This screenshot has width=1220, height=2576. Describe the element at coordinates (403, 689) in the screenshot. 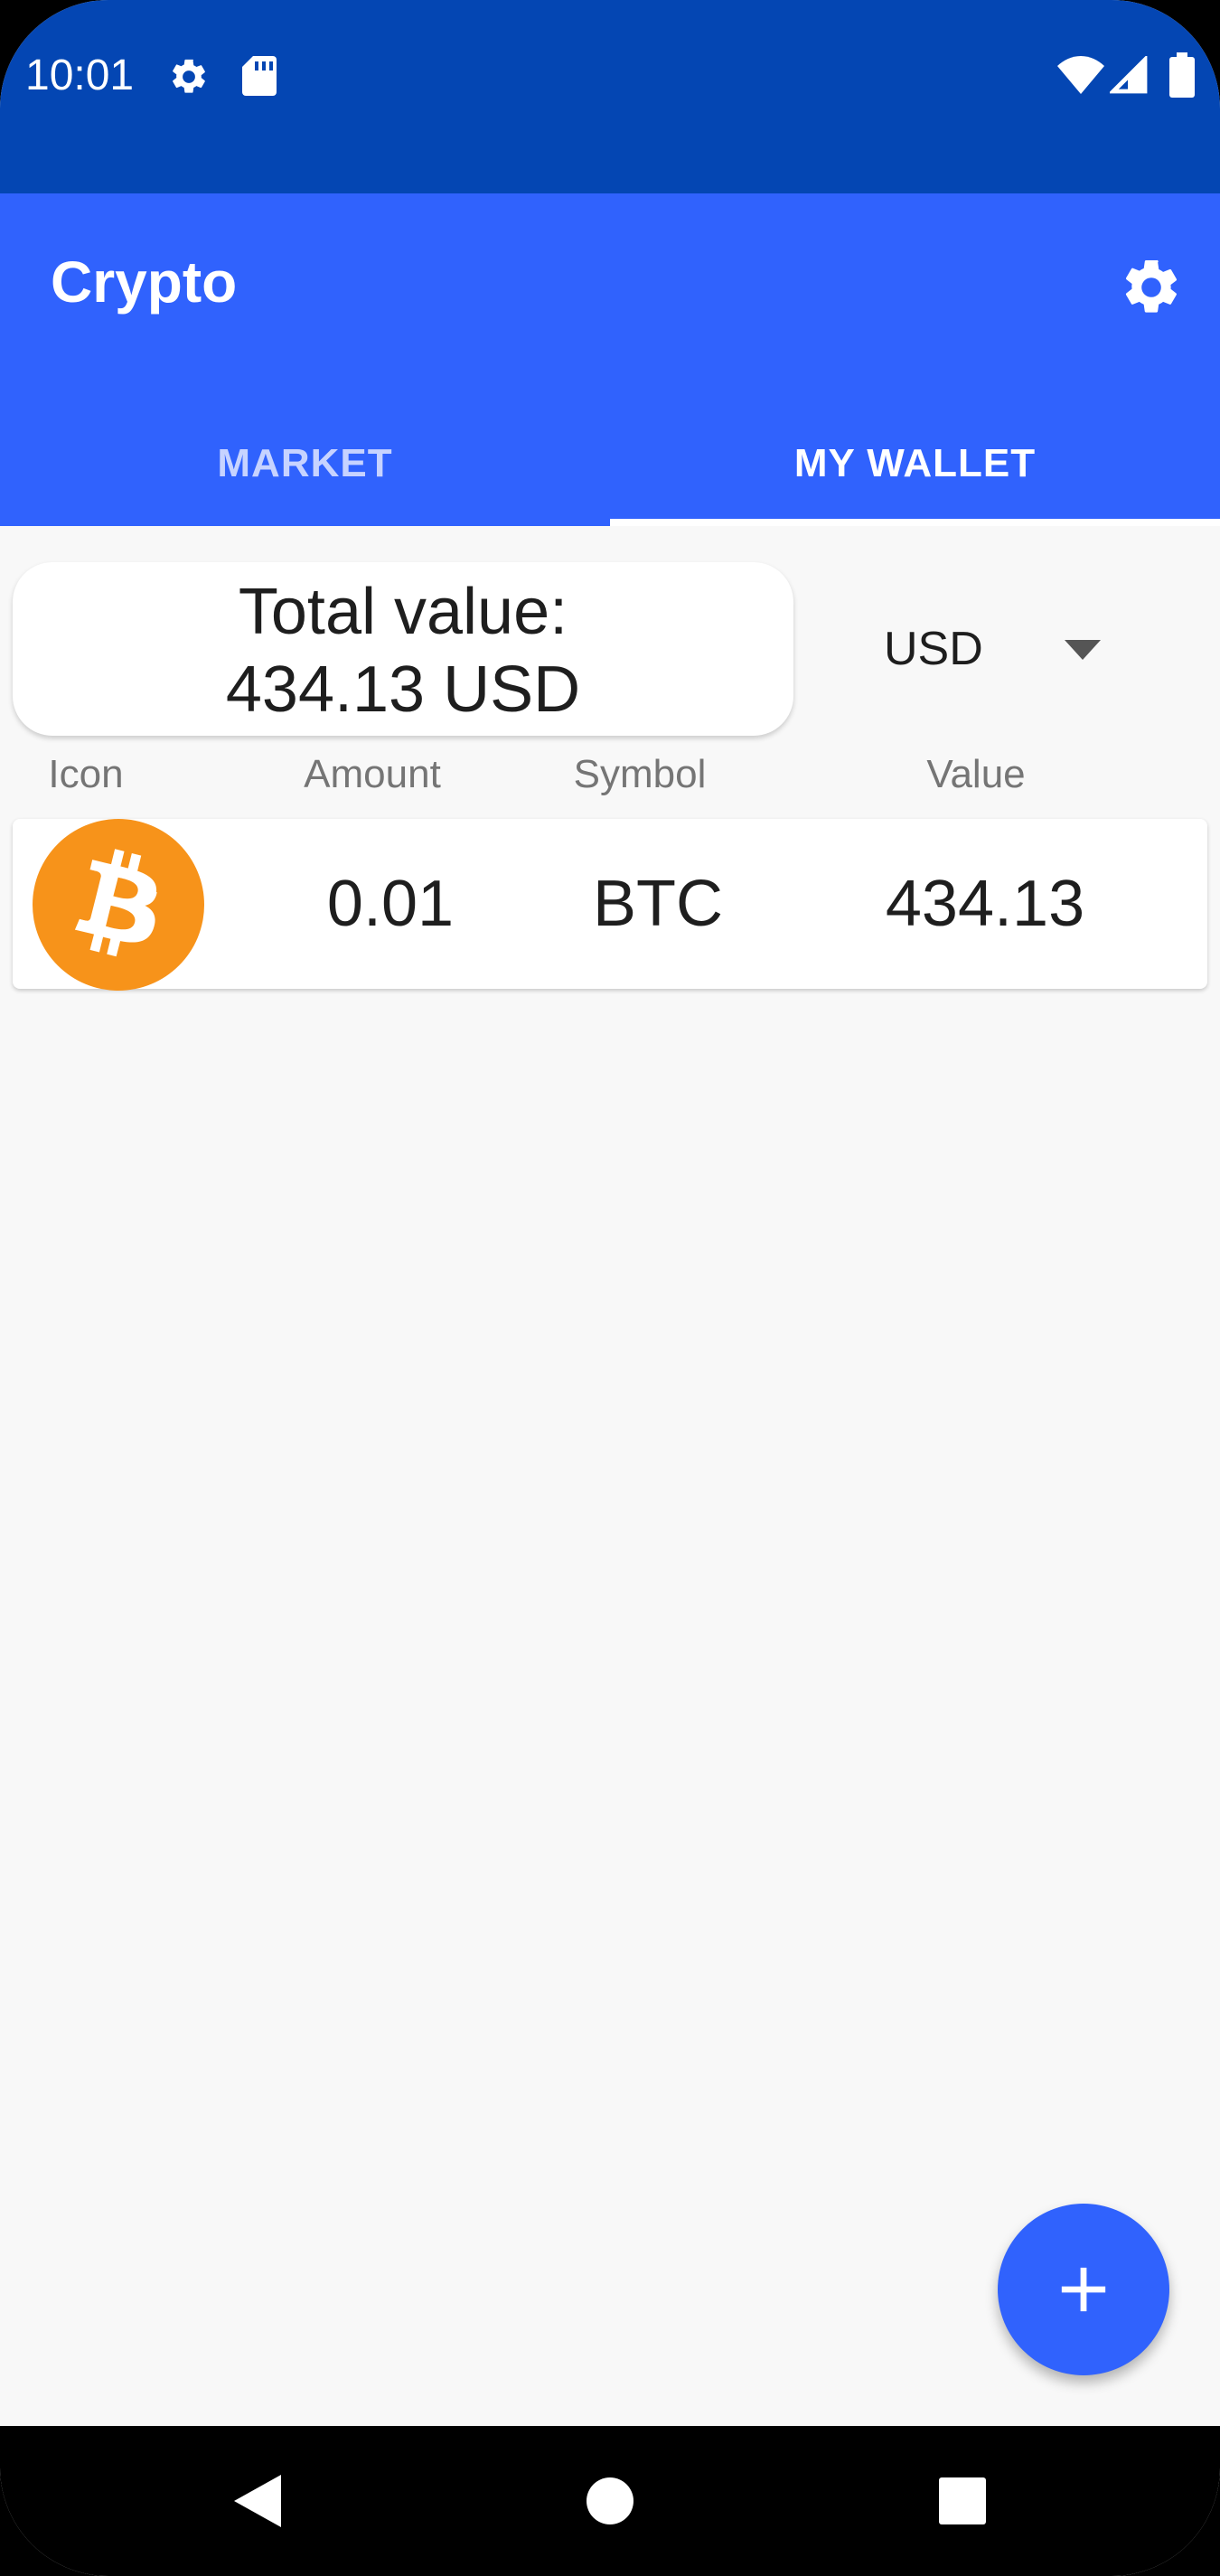

I see `total-value-amount: 434.13 USD` at that location.